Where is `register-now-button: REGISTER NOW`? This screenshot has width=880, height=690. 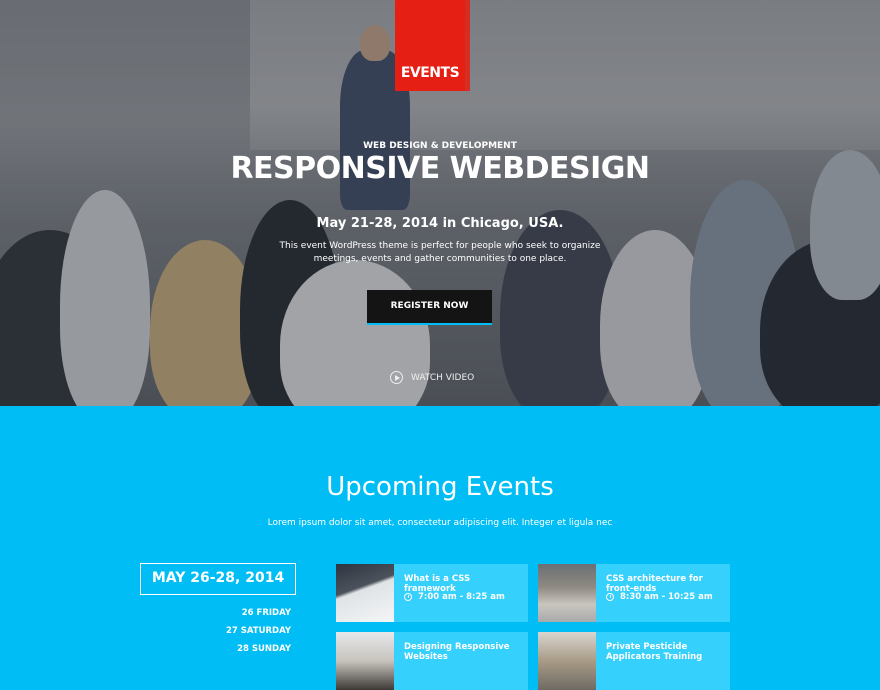 register-now-button: REGISTER NOW is located at coordinates (429, 307).